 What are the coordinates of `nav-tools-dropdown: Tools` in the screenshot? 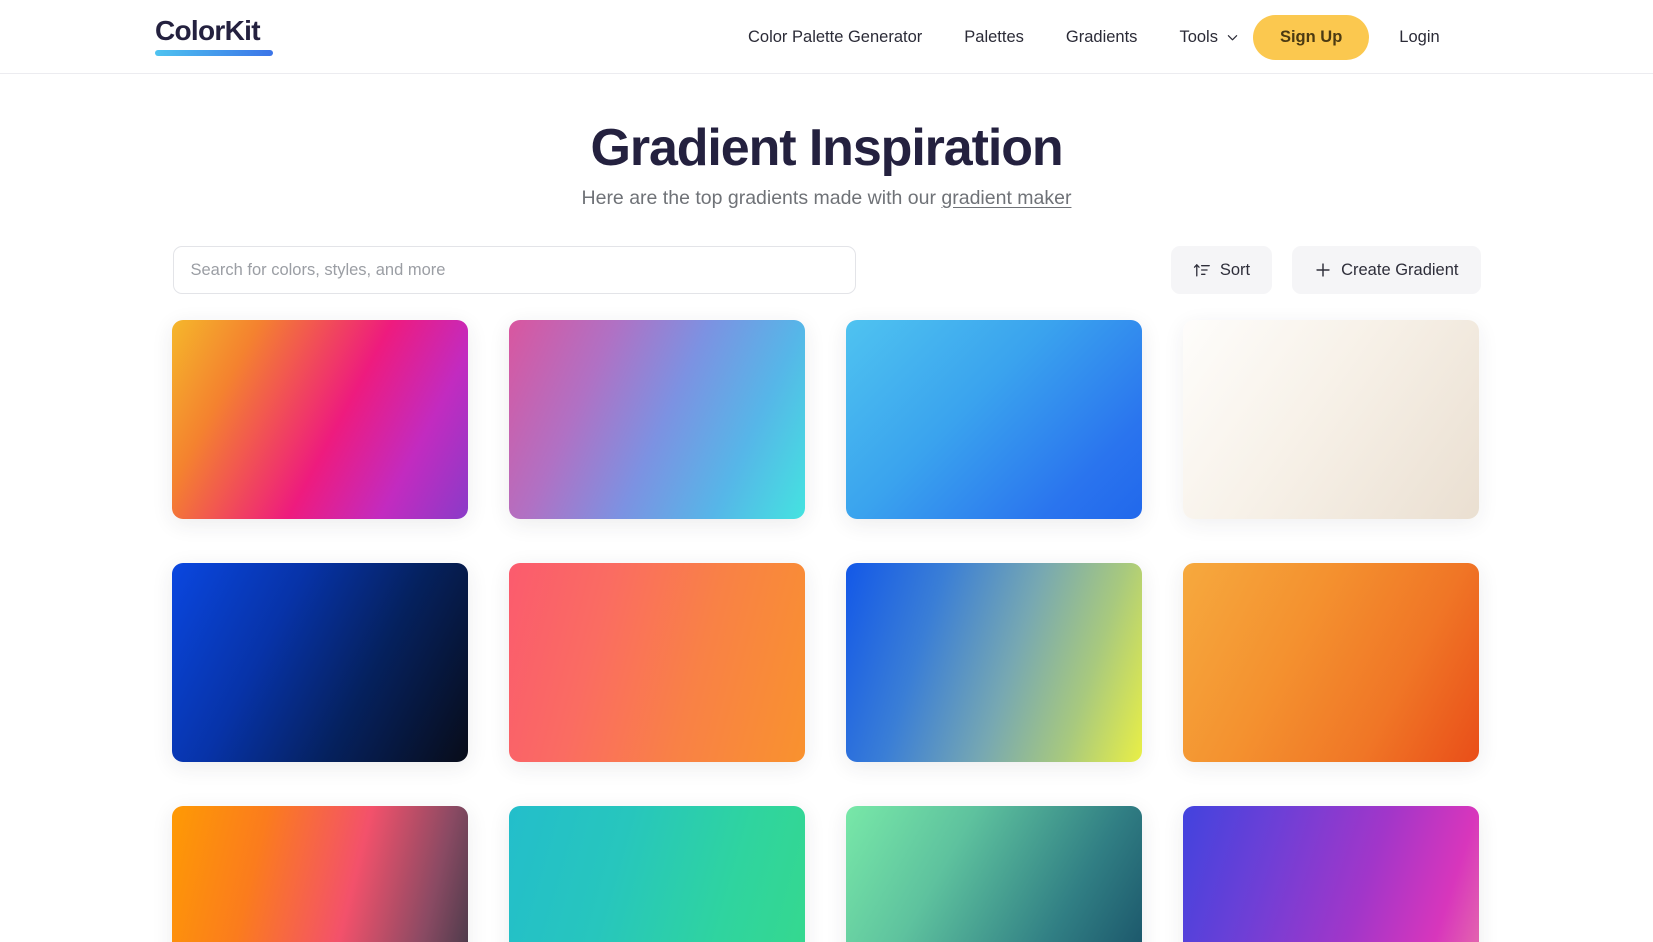 It's located at (1208, 37).